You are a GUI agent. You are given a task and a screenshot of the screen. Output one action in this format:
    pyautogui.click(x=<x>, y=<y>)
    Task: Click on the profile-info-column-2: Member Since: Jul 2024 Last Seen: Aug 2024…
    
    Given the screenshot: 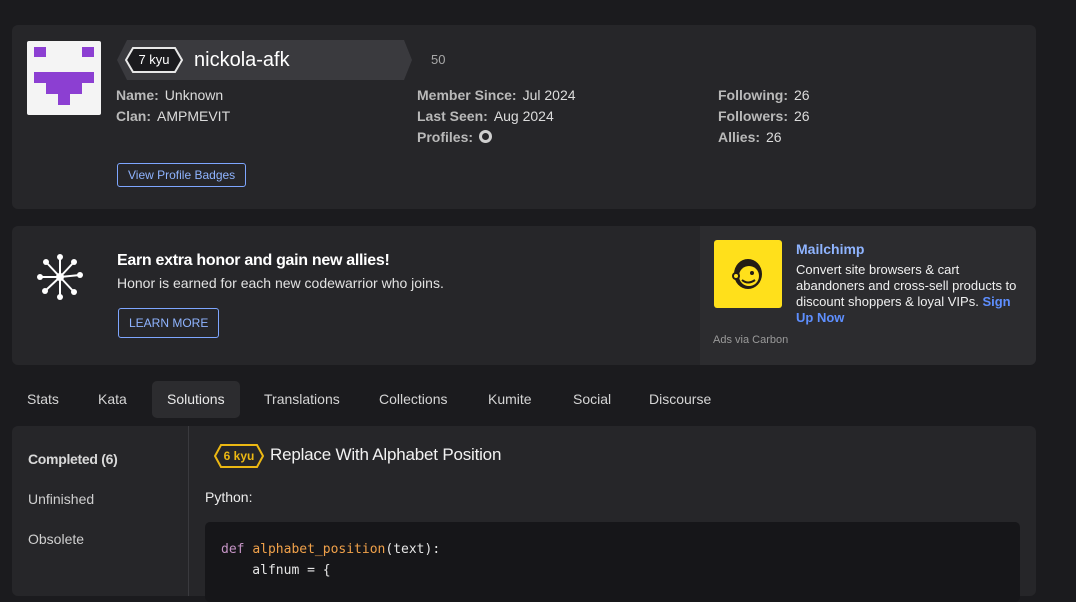 What is the action you would take?
    pyautogui.click(x=496, y=116)
    